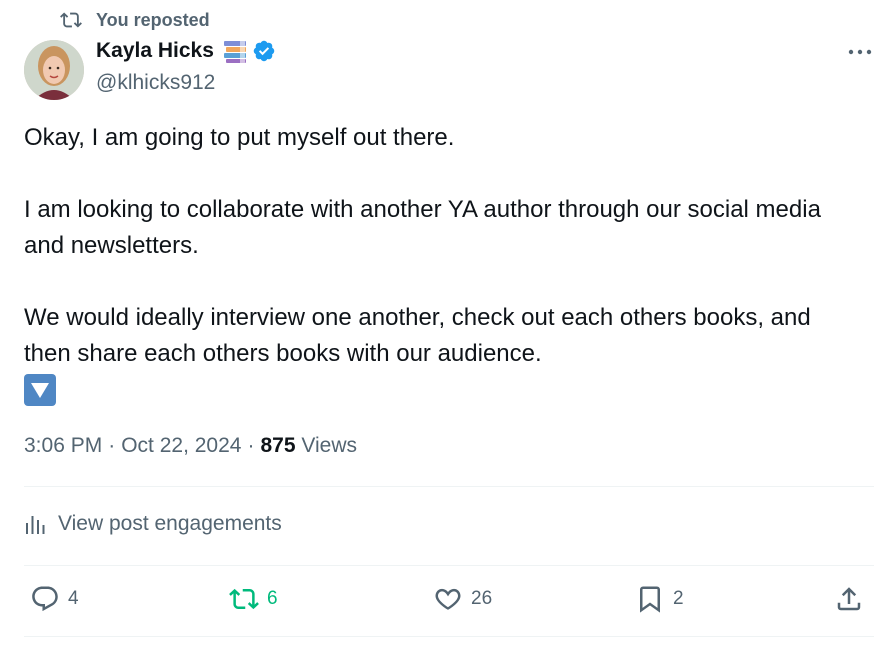  I want to click on author-name: Kayla Hicks, so click(155, 51).